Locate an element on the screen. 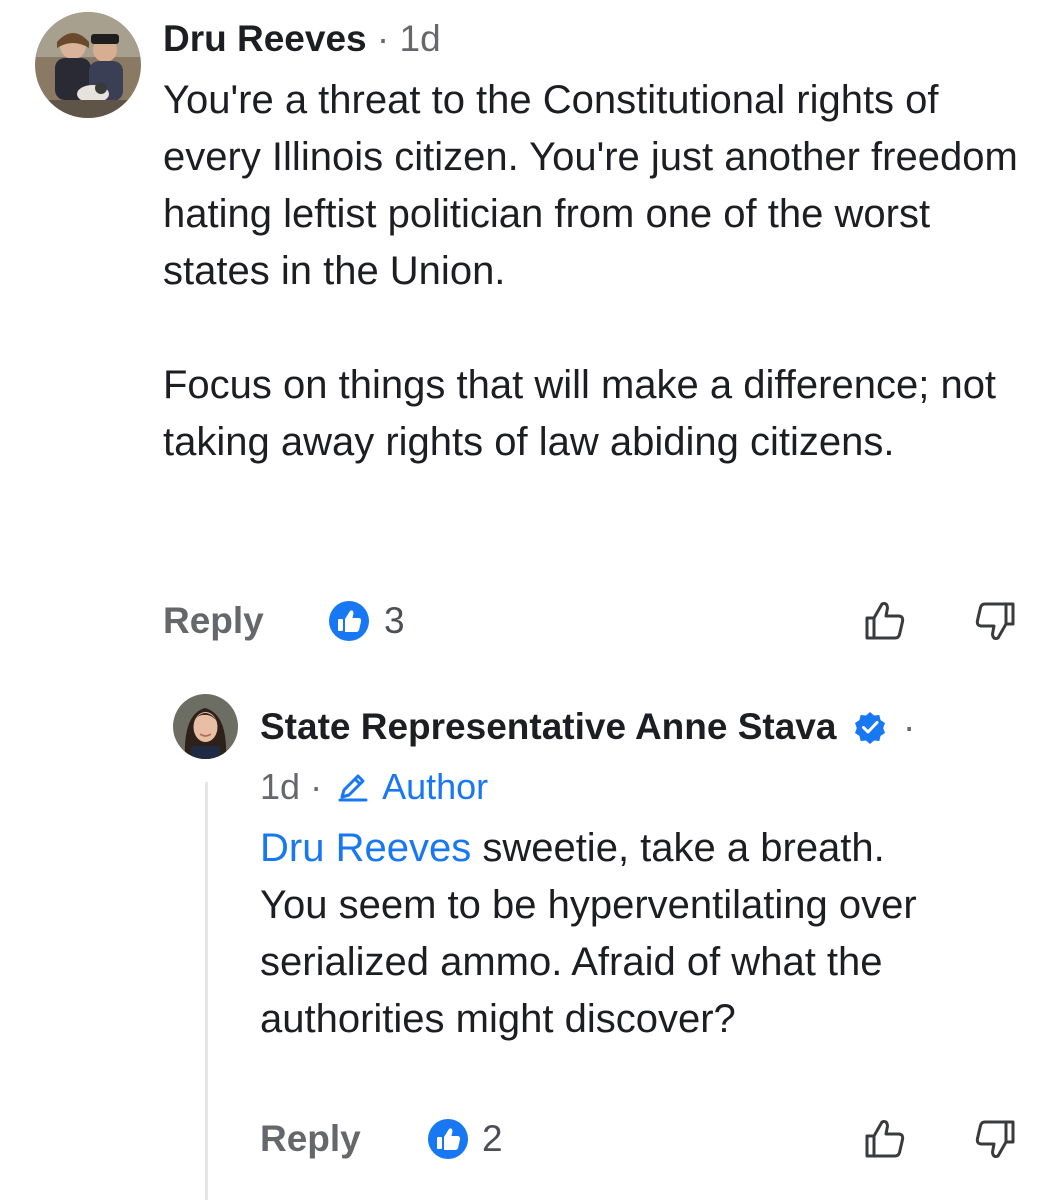 This screenshot has height=1200, width=1059. verified-badge-icon is located at coordinates (870, 727).